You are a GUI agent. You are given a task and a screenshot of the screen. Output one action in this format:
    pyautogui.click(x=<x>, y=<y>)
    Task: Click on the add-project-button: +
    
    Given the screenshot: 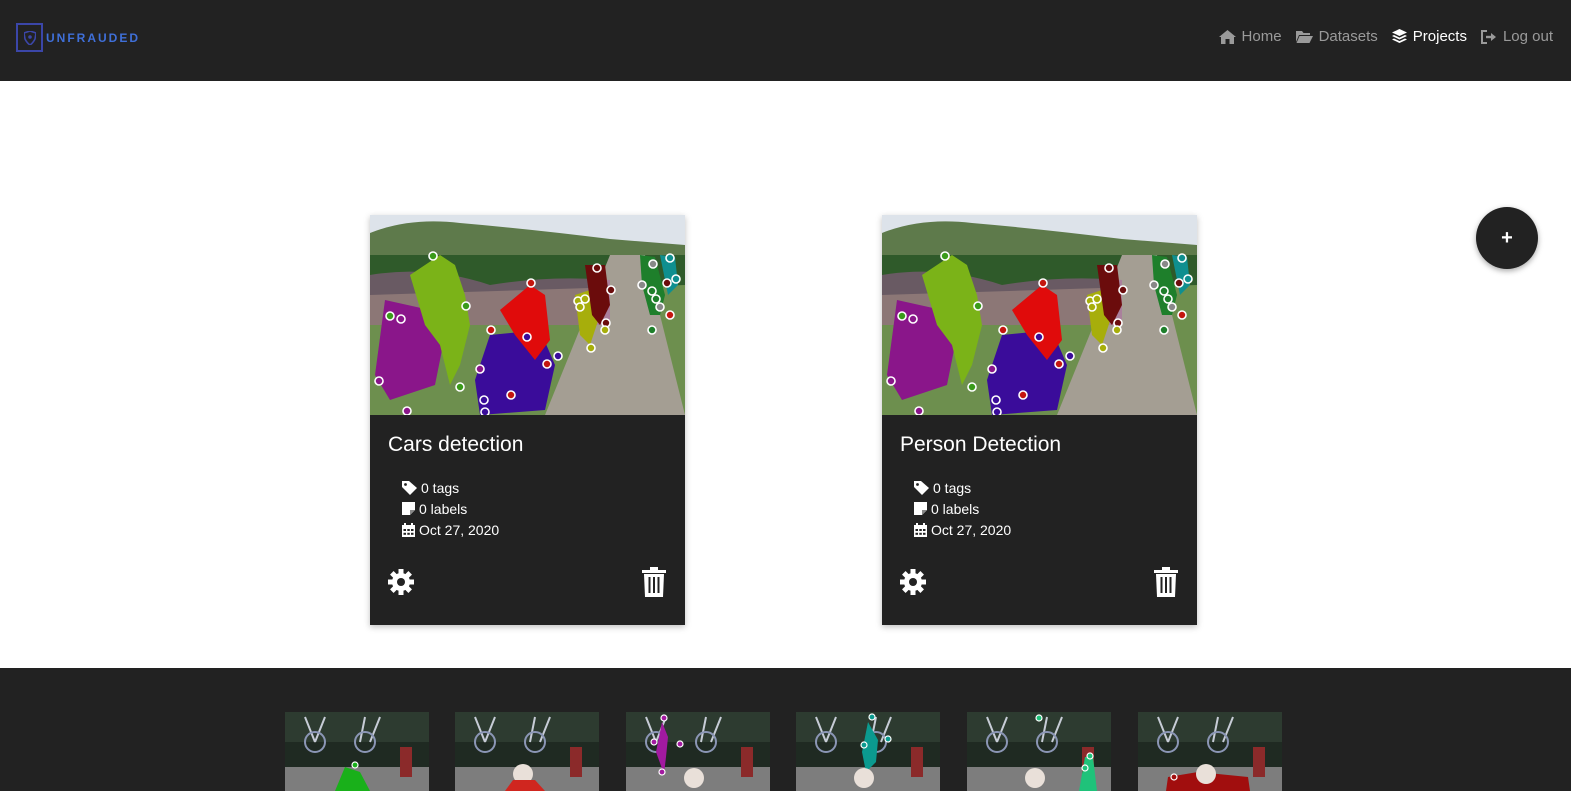 What is the action you would take?
    pyautogui.click(x=1507, y=238)
    